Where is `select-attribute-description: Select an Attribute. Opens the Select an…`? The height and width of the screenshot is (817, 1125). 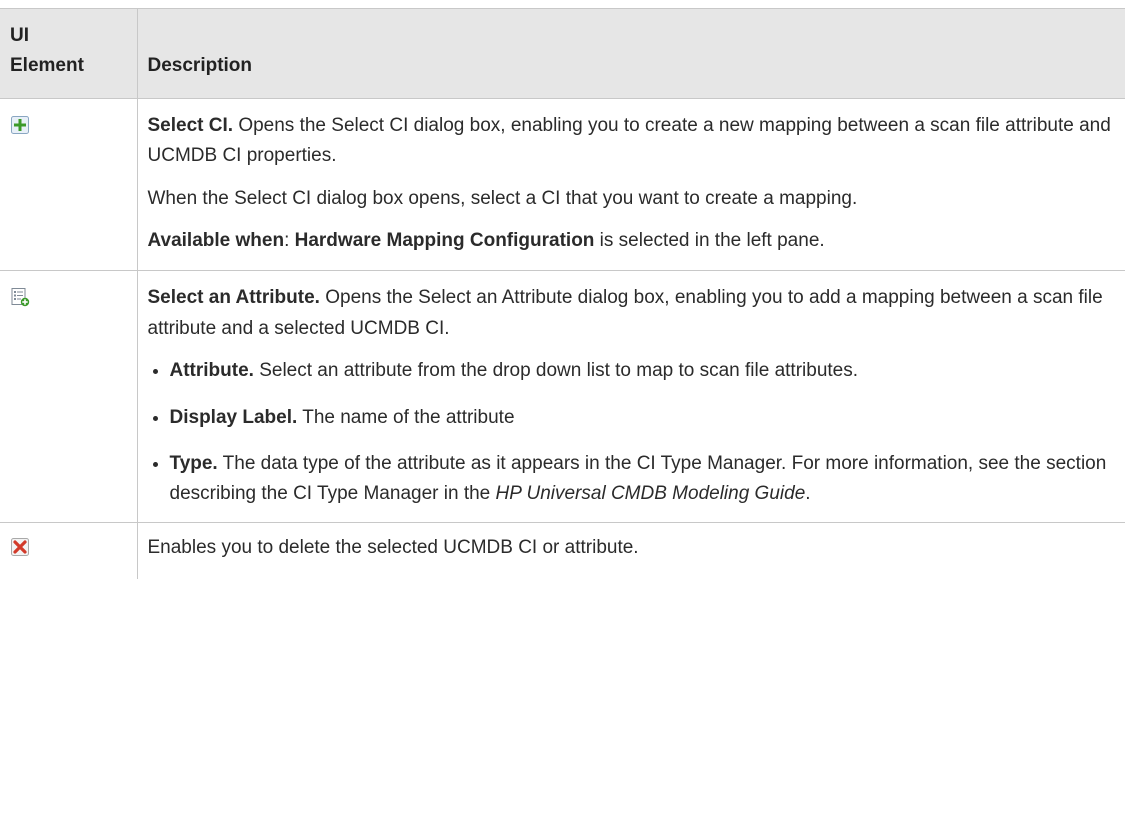 select-attribute-description: Select an Attribute. Opens the Select an… is located at coordinates (625, 313).